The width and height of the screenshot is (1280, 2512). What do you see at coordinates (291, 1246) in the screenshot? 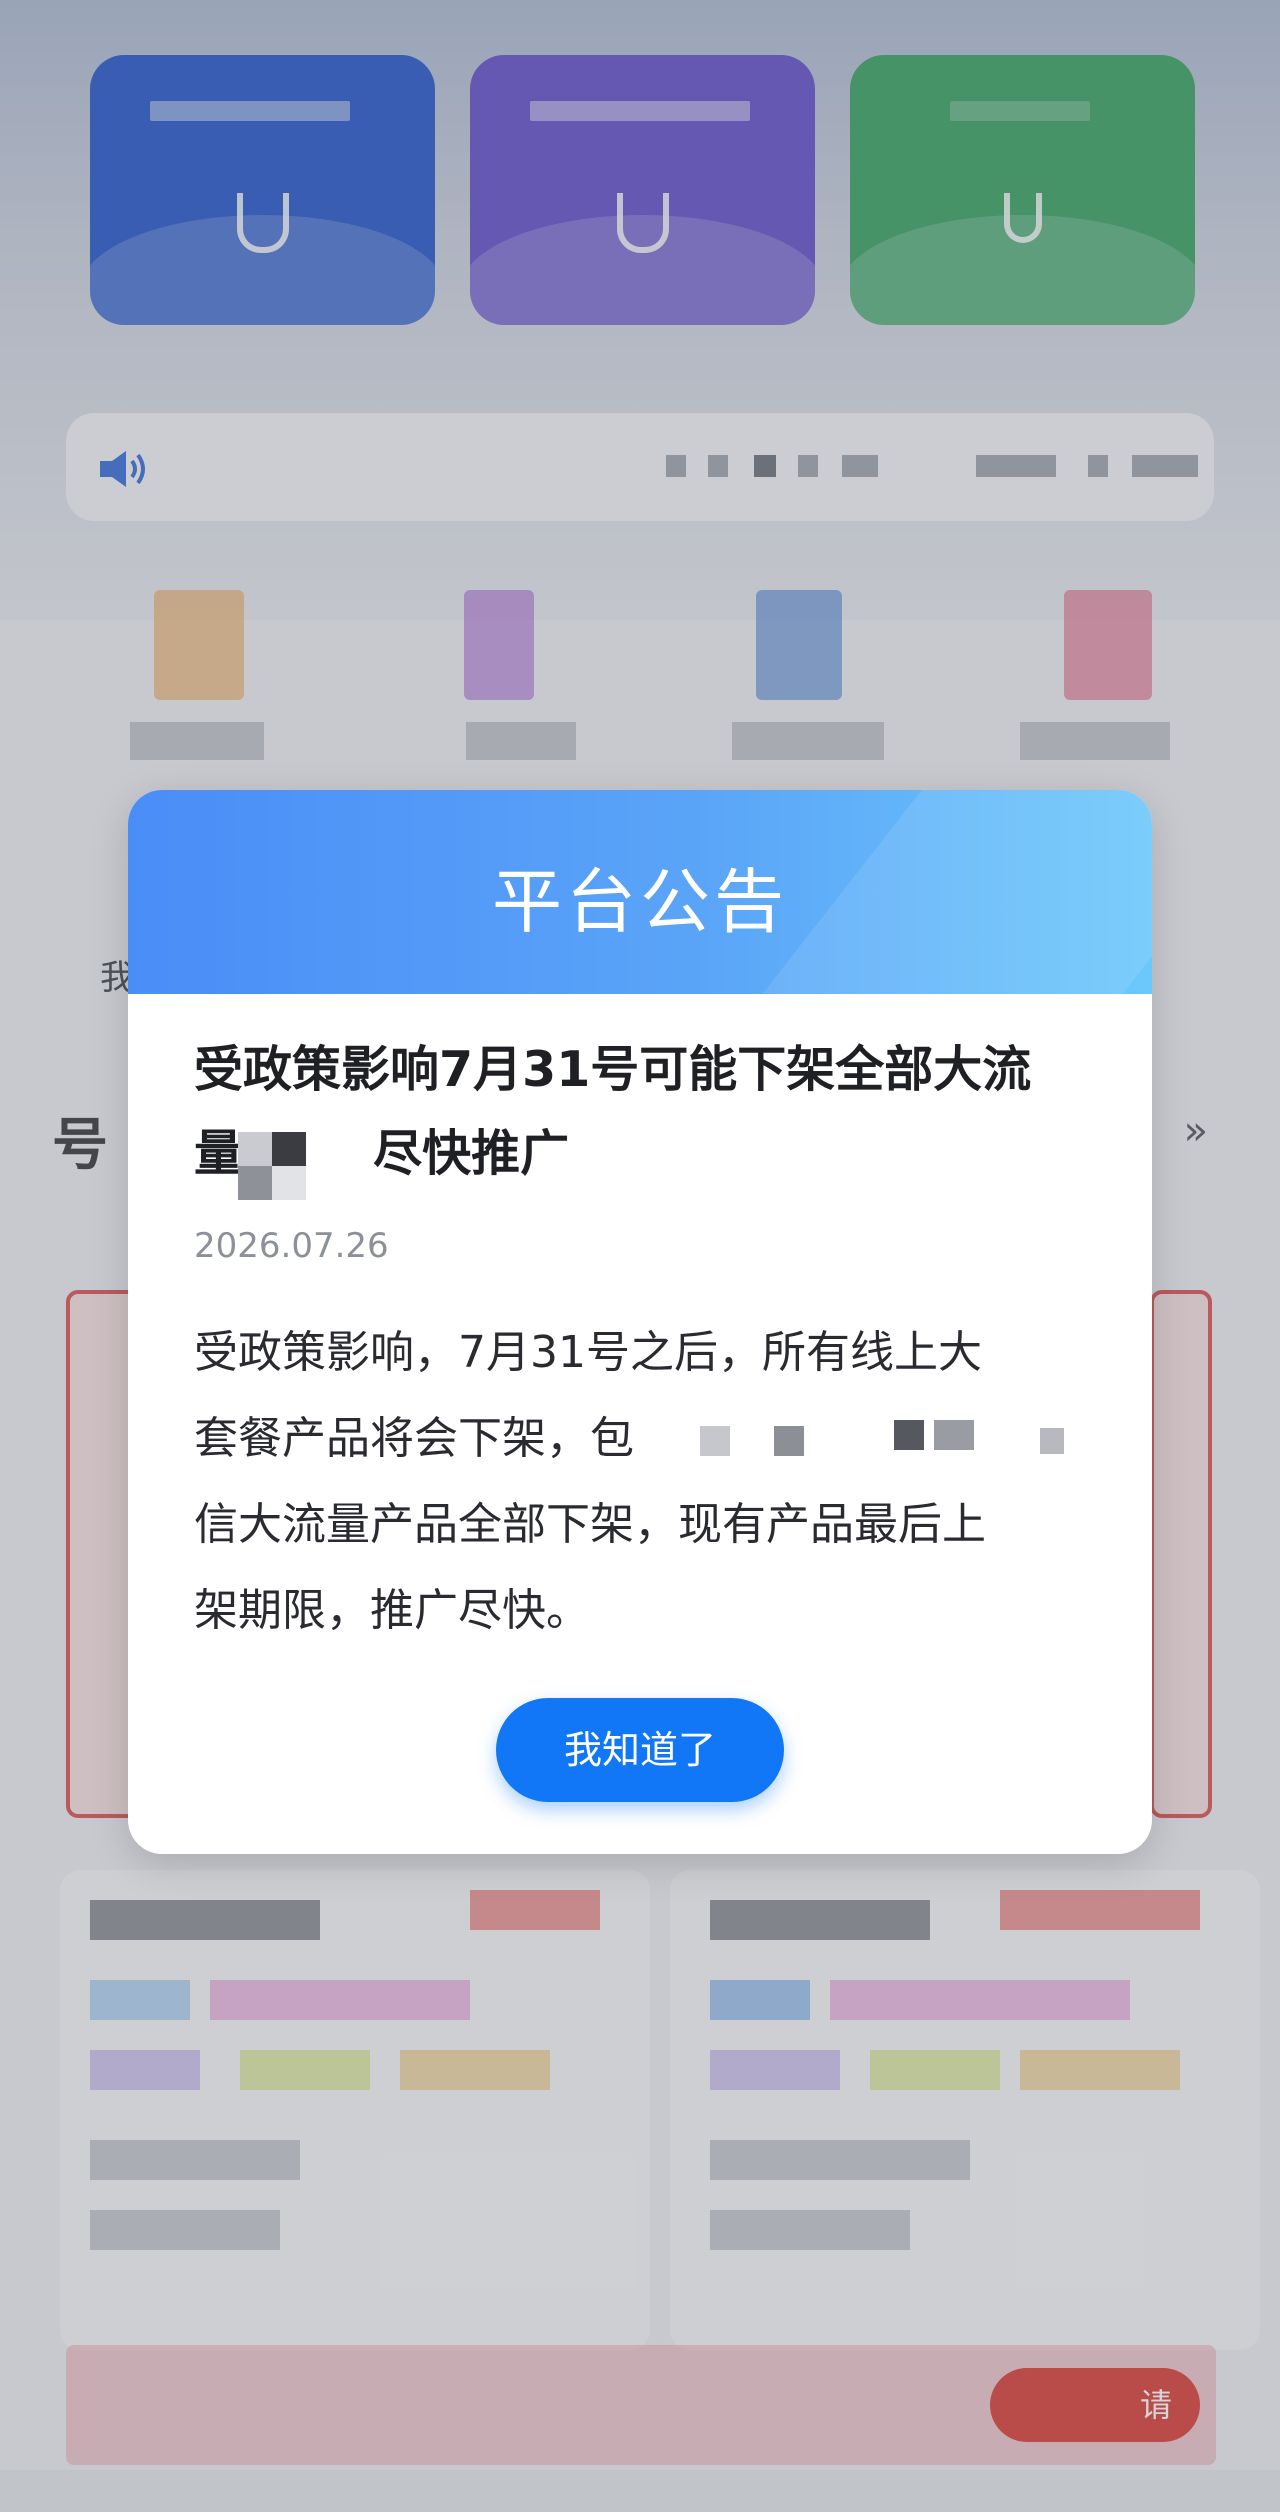
I see `announcement-date: 2026.07.26` at bounding box center [291, 1246].